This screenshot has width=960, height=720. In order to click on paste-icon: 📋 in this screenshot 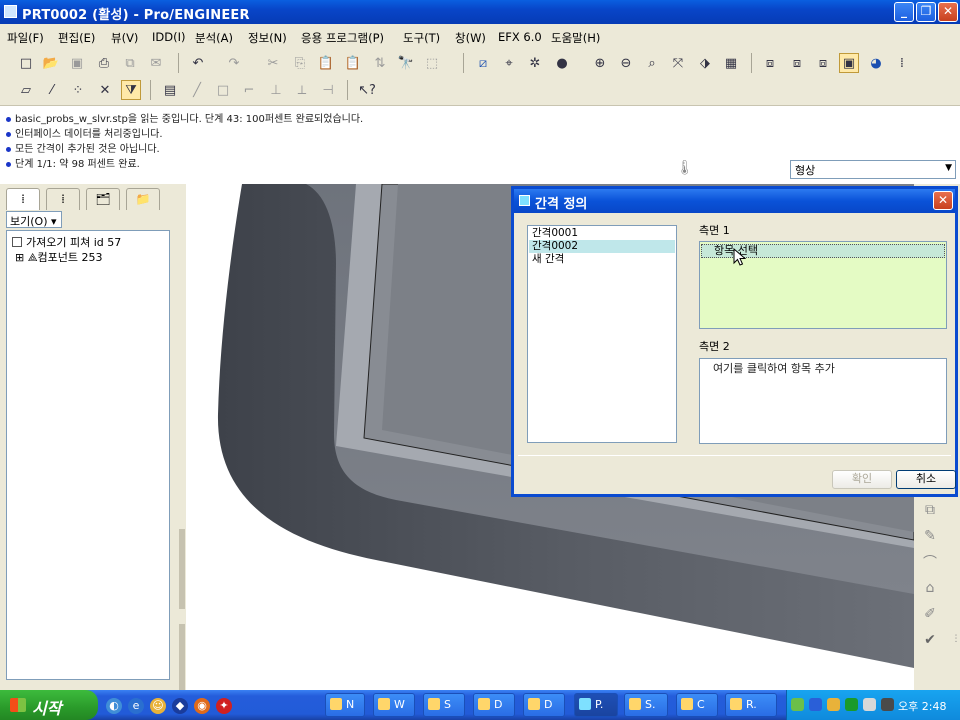, I will do `click(326, 63)`.